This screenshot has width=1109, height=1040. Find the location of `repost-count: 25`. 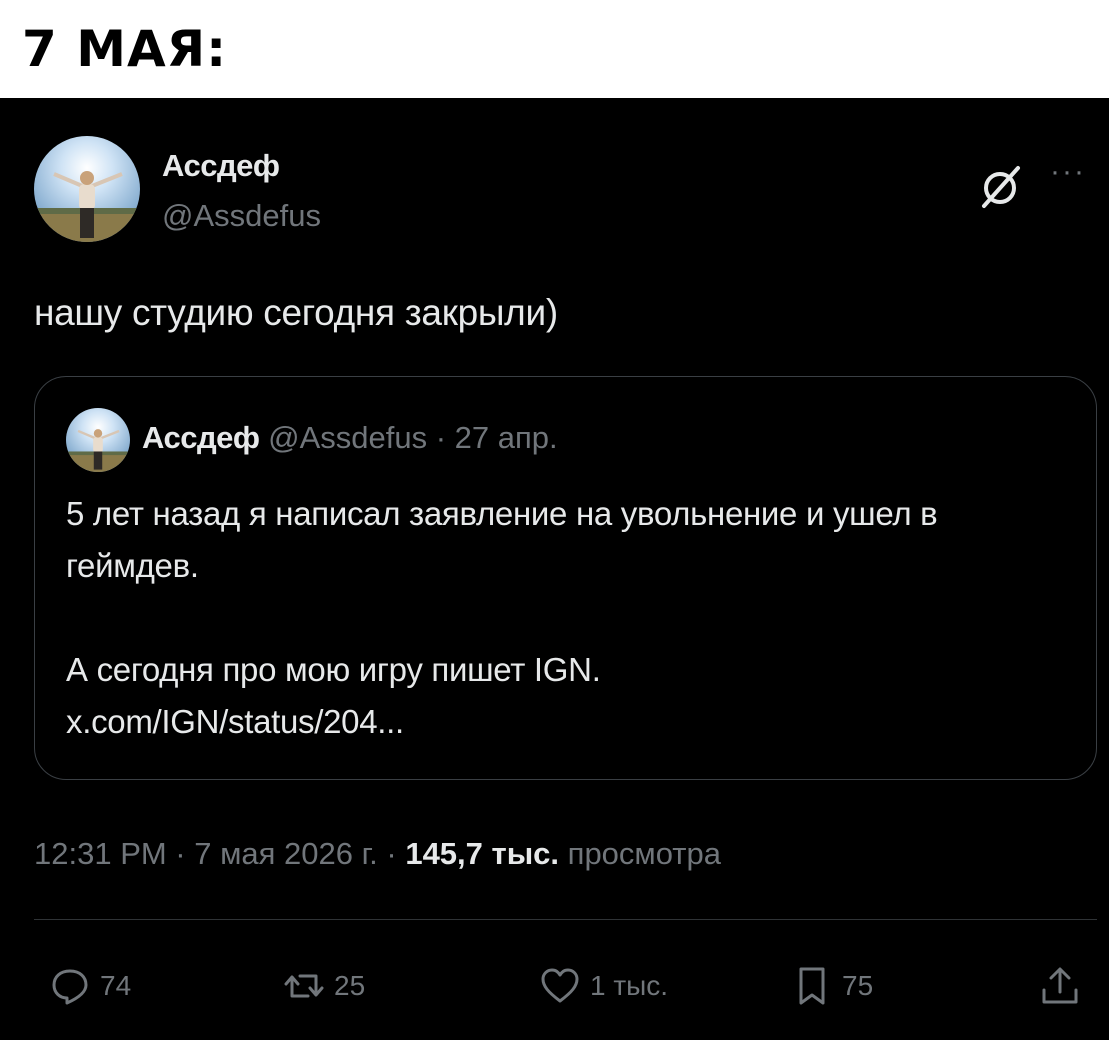

repost-count: 25 is located at coordinates (350, 985).